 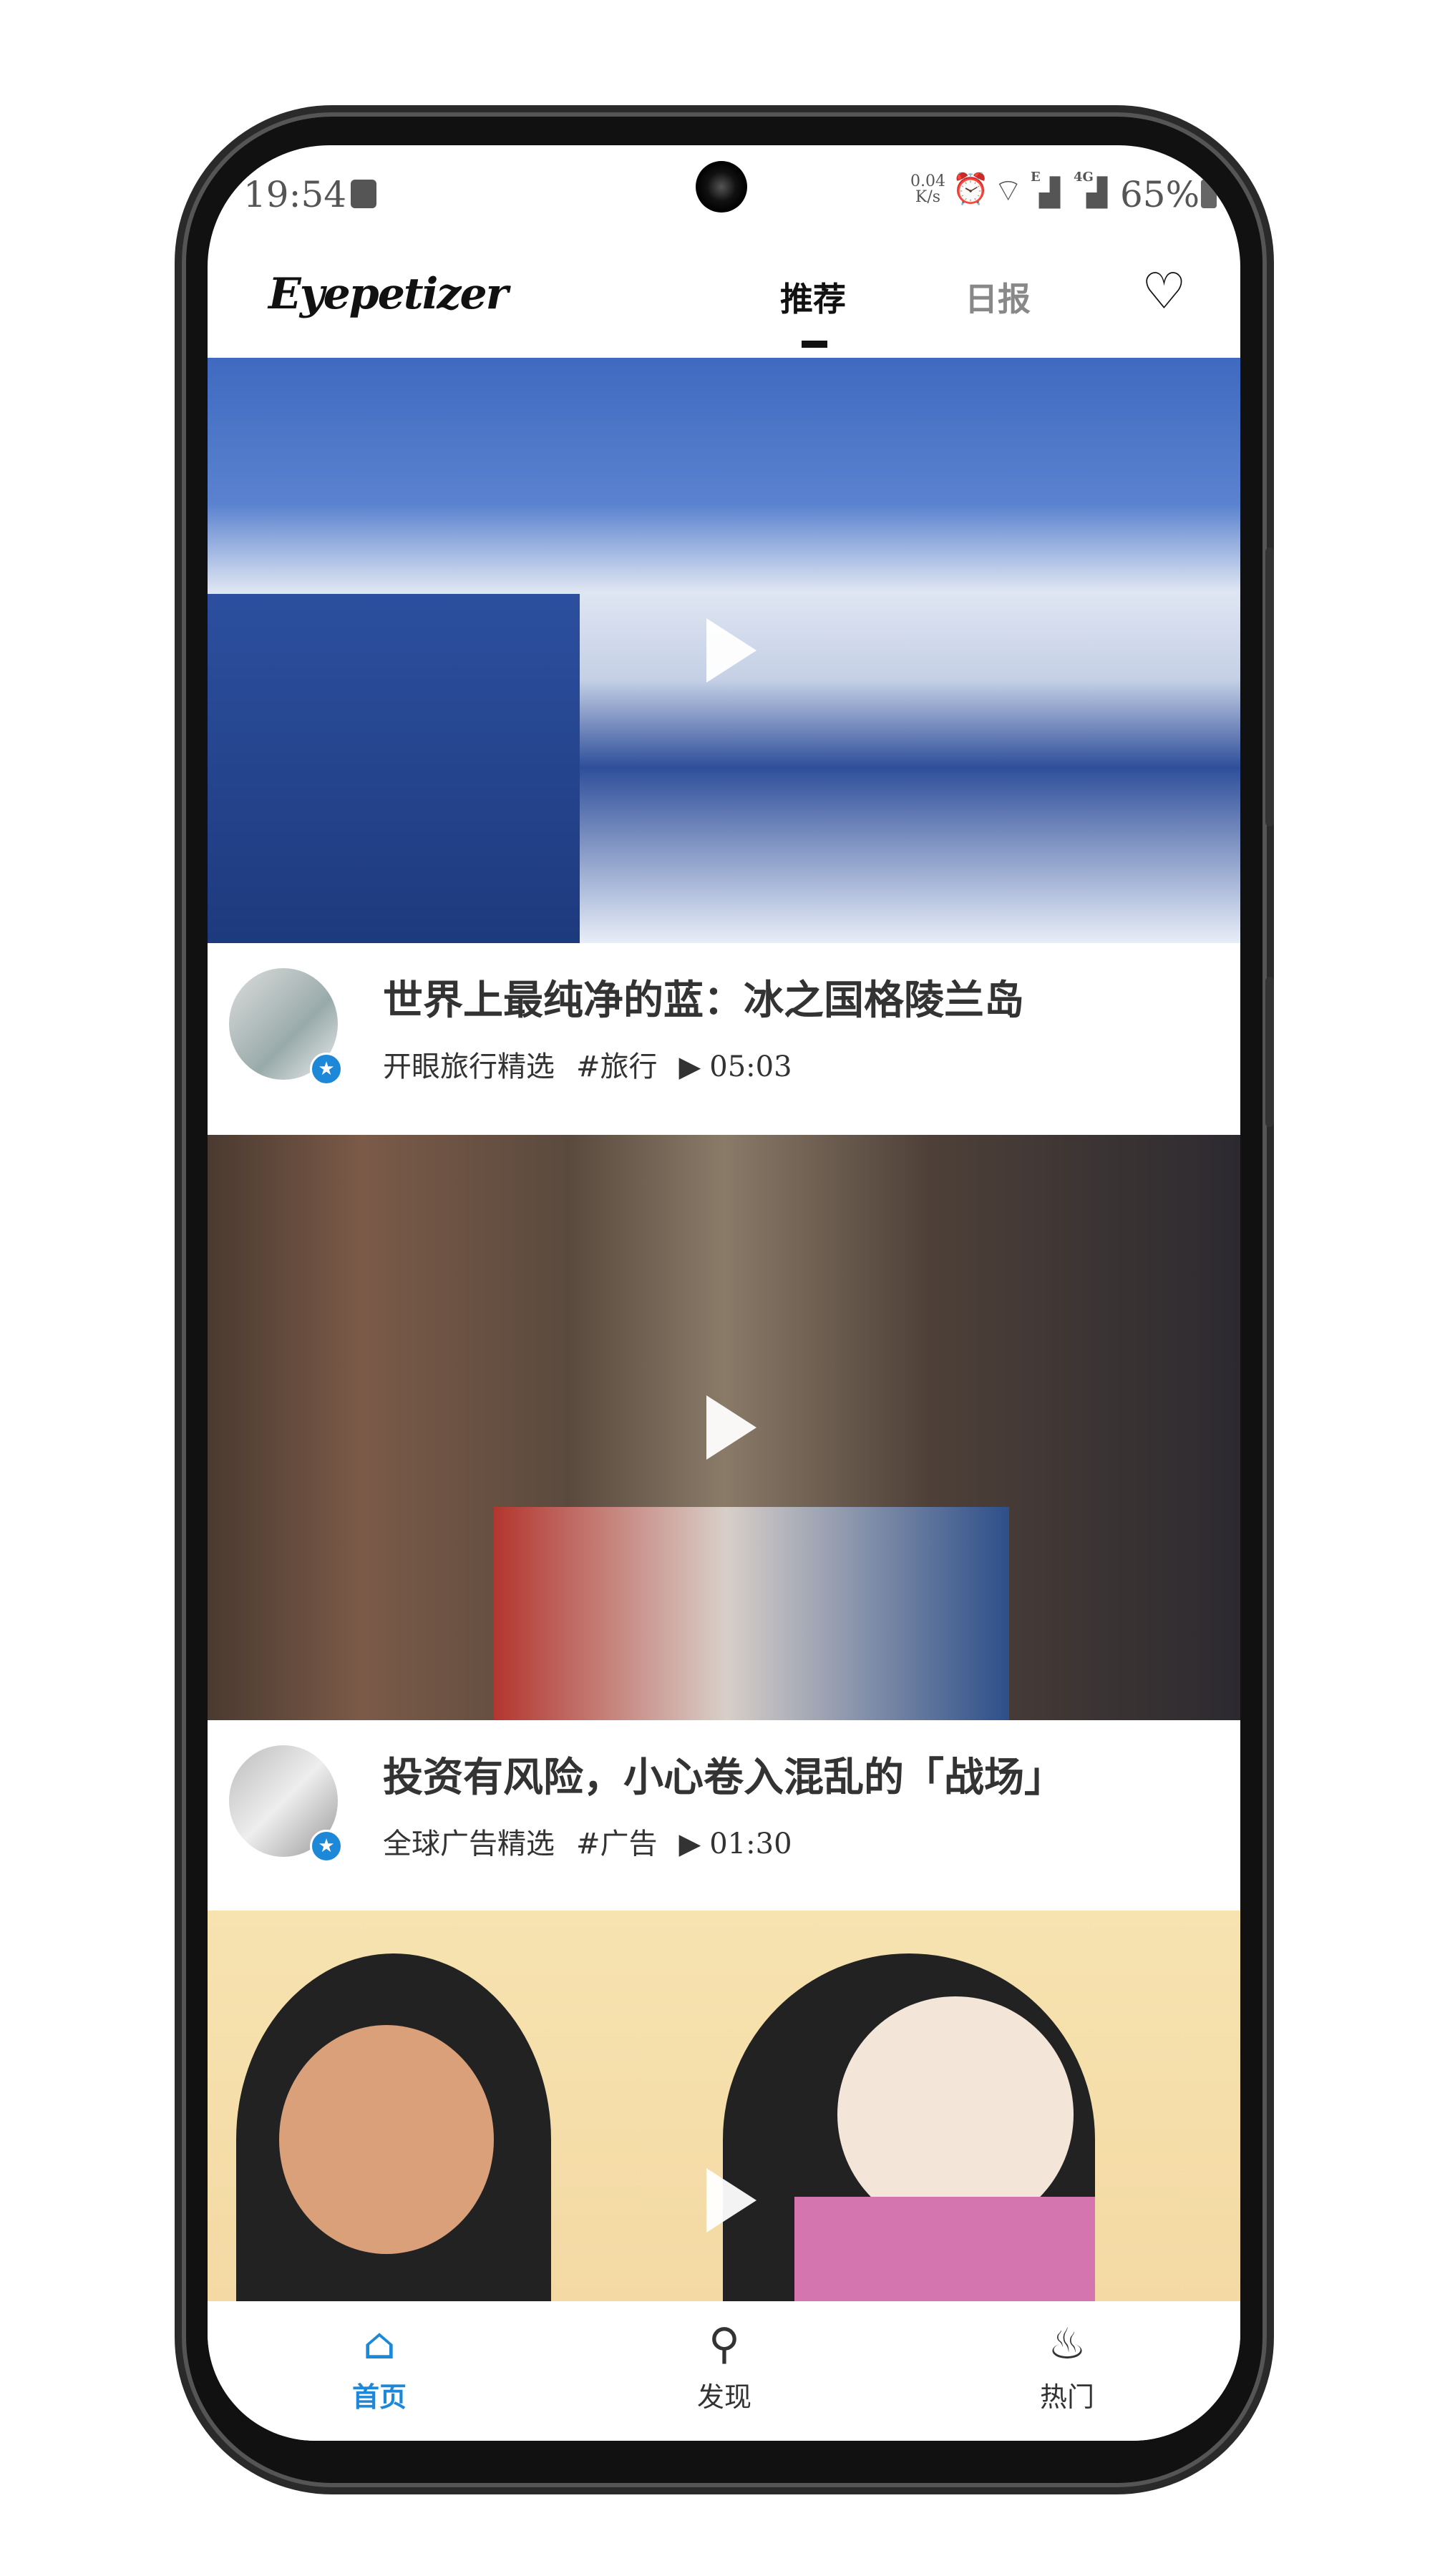 I want to click on net-speed-value: 0.04, so click(x=928, y=181).